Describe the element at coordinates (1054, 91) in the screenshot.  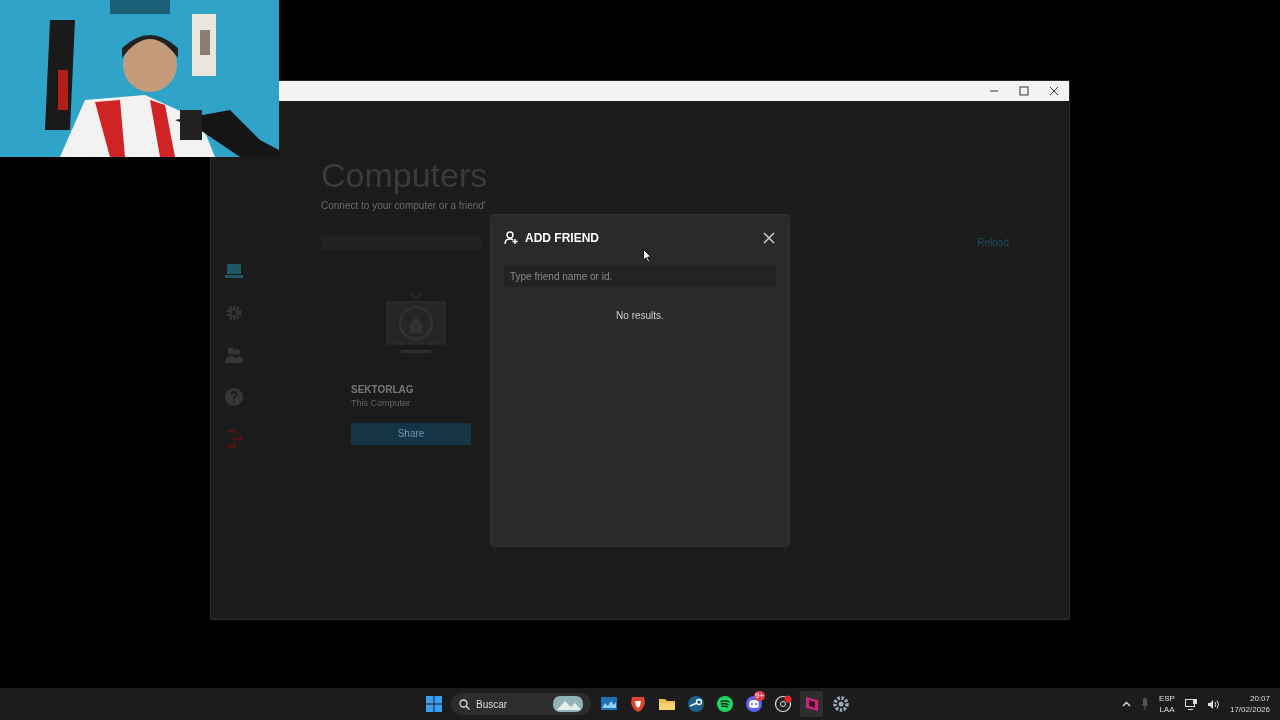
I see `close-icon` at that location.